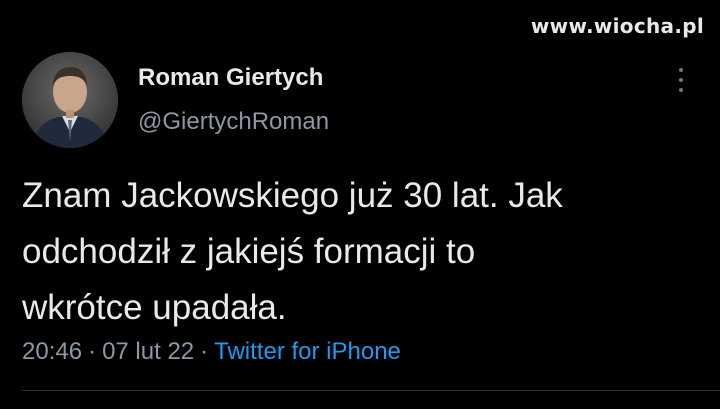 The image size is (720, 409). What do you see at coordinates (148, 351) in the screenshot?
I see `tweet-date: 07 lut 22` at bounding box center [148, 351].